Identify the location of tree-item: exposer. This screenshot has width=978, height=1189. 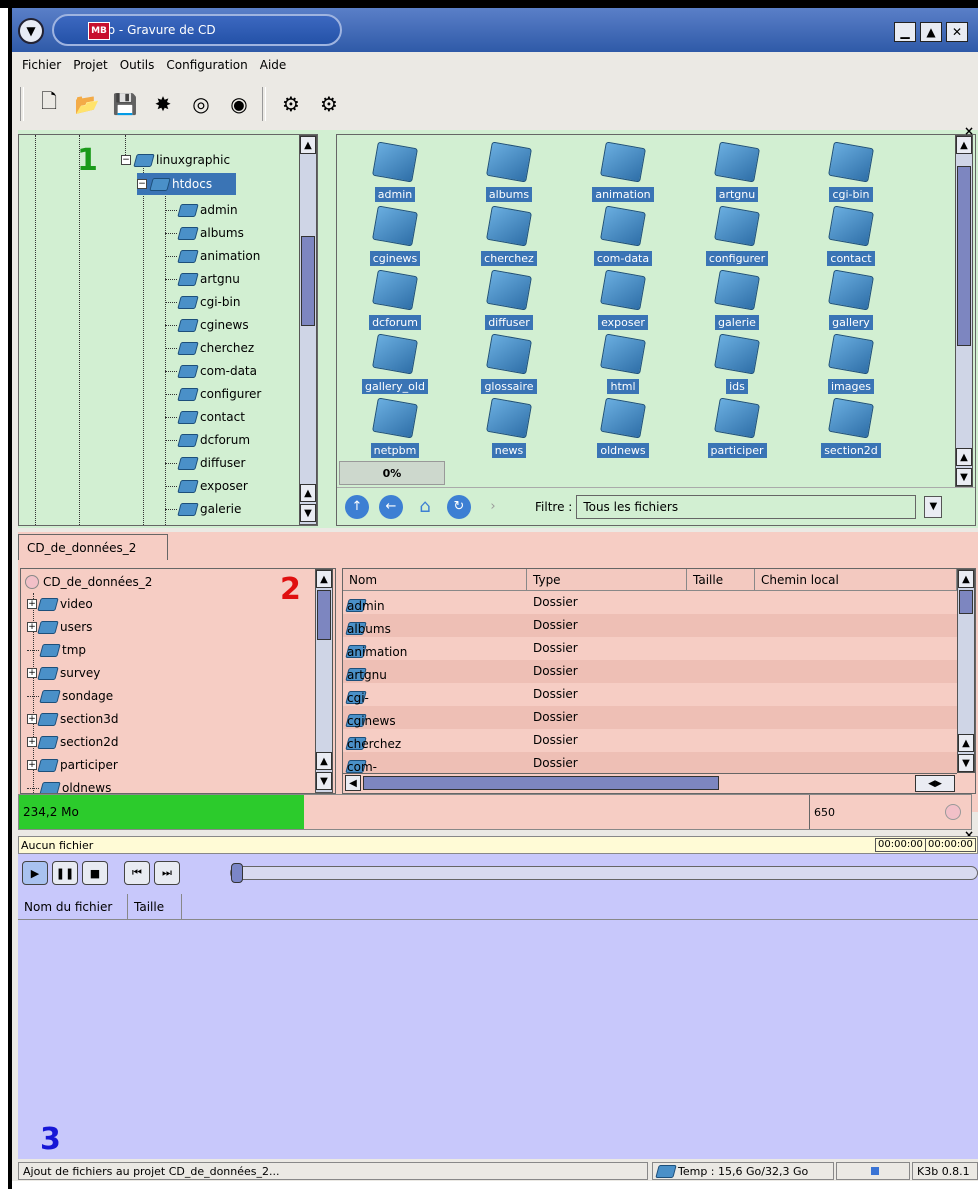
(206, 486).